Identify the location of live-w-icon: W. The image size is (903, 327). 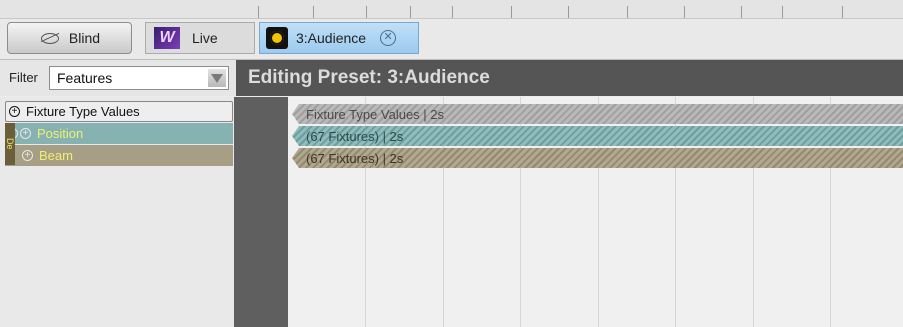
(167, 38).